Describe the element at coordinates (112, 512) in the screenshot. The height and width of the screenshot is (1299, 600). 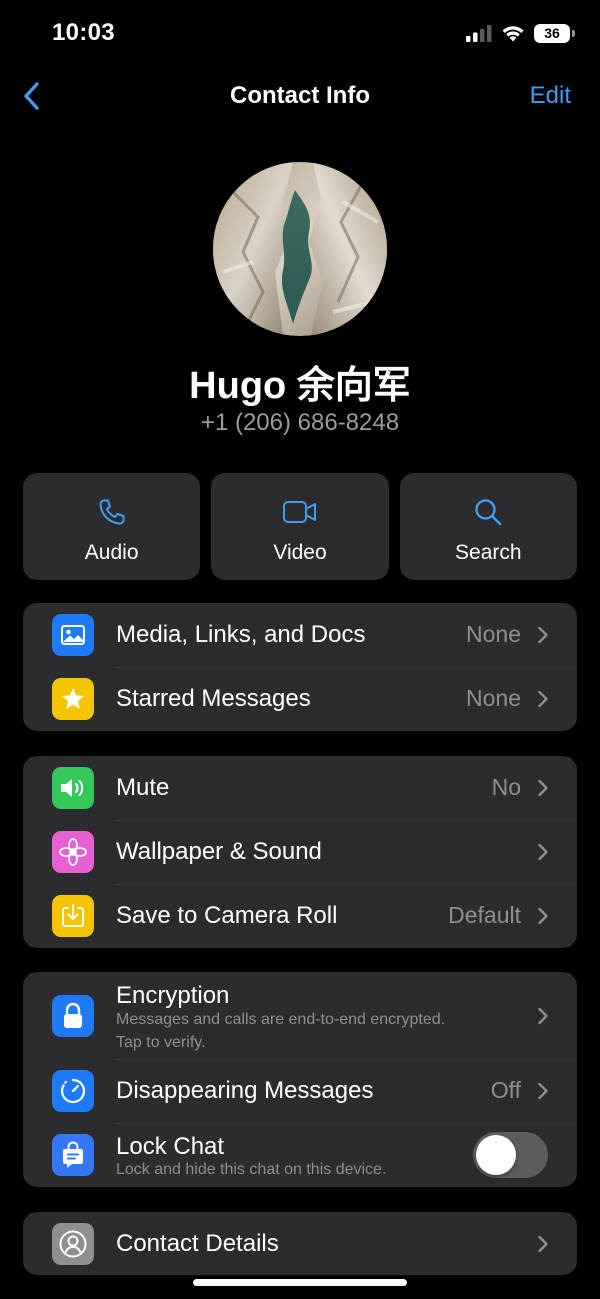
I see `phone-icon` at that location.